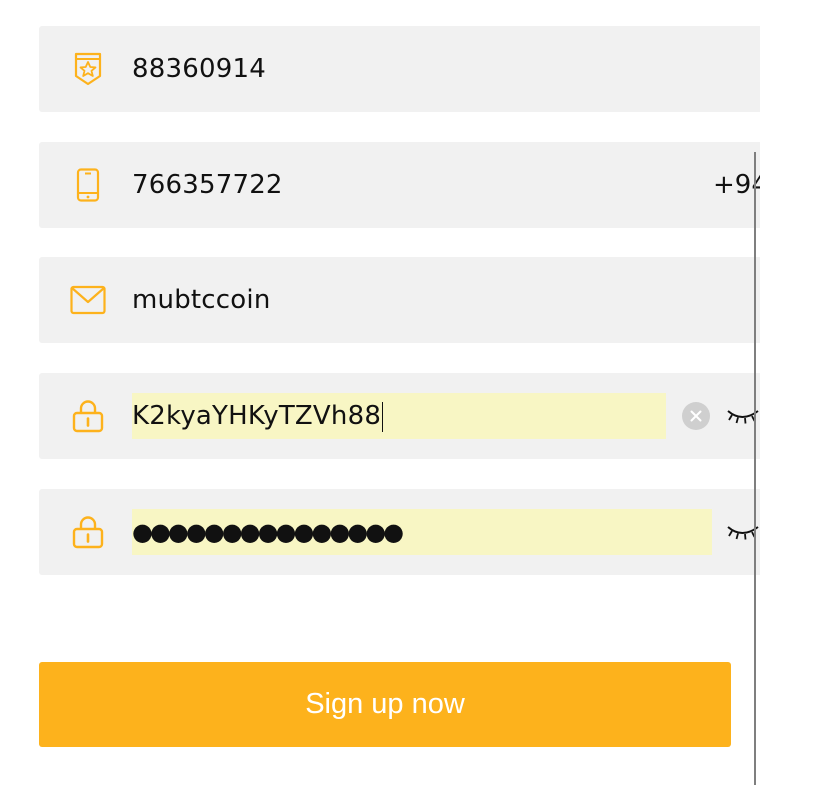 The image size is (838, 785). I want to click on close-icon, so click(696, 416).